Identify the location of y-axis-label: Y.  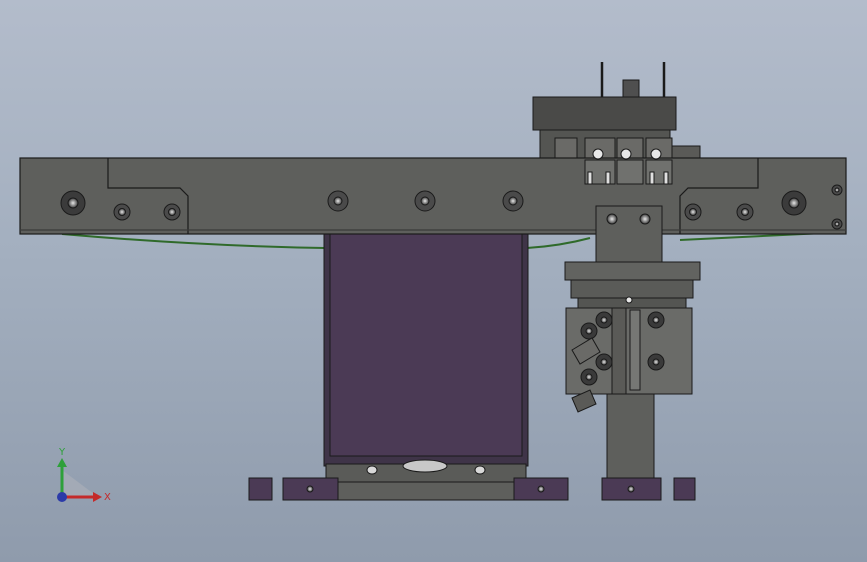
(62, 452).